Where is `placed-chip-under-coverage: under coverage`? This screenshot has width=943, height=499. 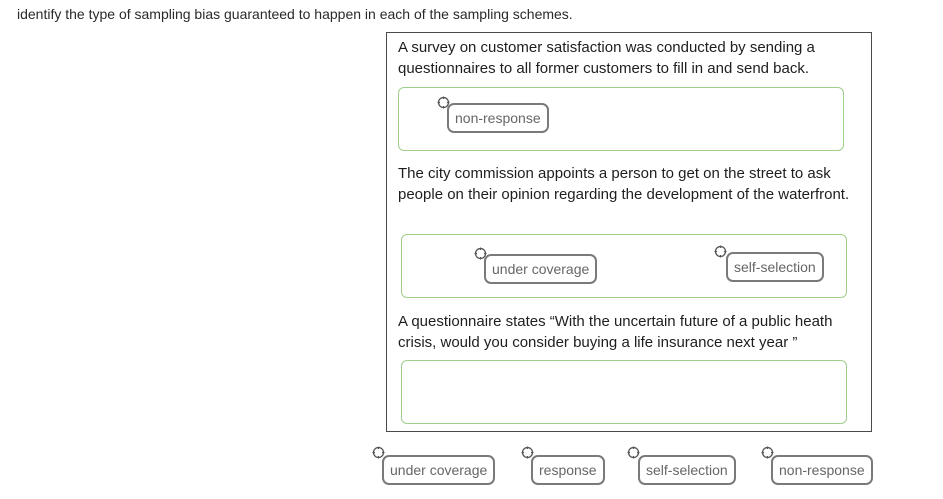
placed-chip-under-coverage: under coverage is located at coordinates (541, 269).